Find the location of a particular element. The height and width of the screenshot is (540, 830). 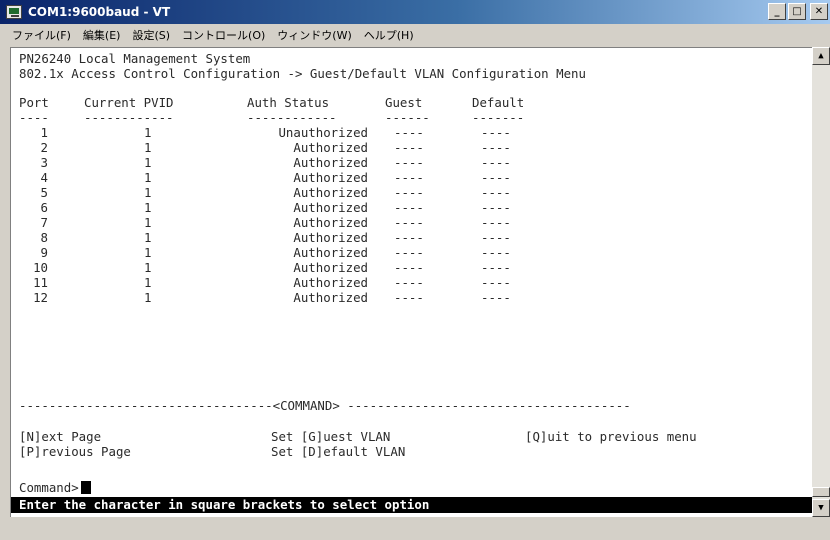

cell-port: 1 is located at coordinates (44, 132).